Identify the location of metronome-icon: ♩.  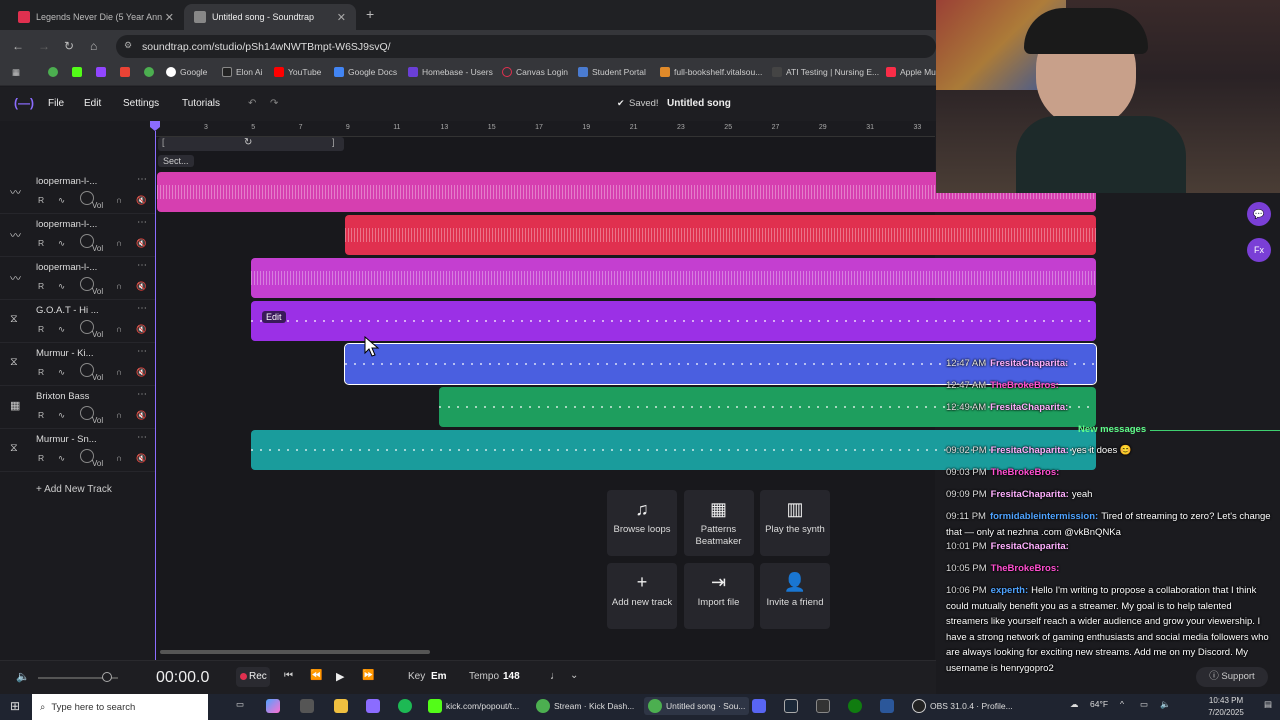
(555, 676).